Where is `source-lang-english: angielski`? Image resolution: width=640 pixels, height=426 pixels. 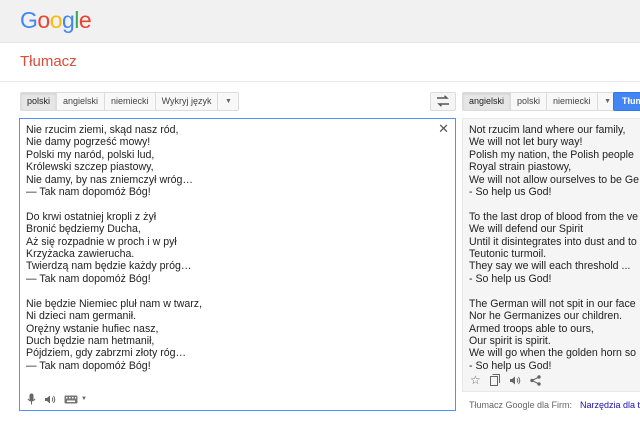
source-lang-english: angielski is located at coordinates (81, 101).